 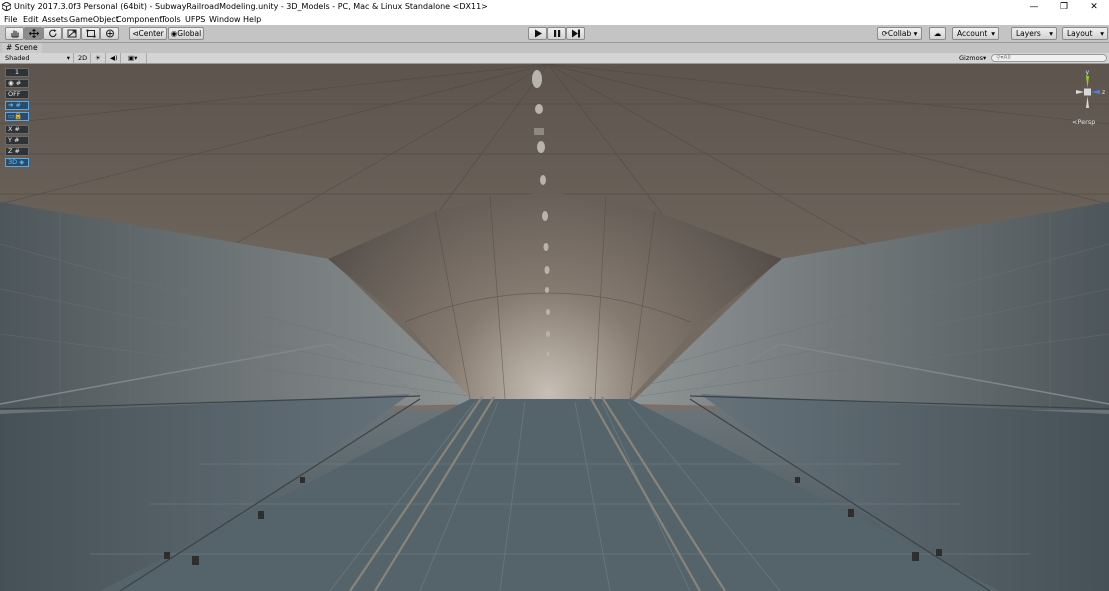 I want to click on unity-logo-icon, so click(x=6, y=6).